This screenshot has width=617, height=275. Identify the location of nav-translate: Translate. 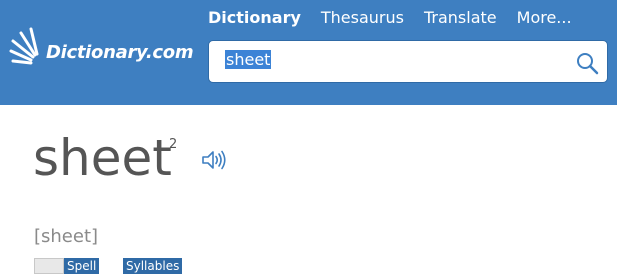
(460, 18).